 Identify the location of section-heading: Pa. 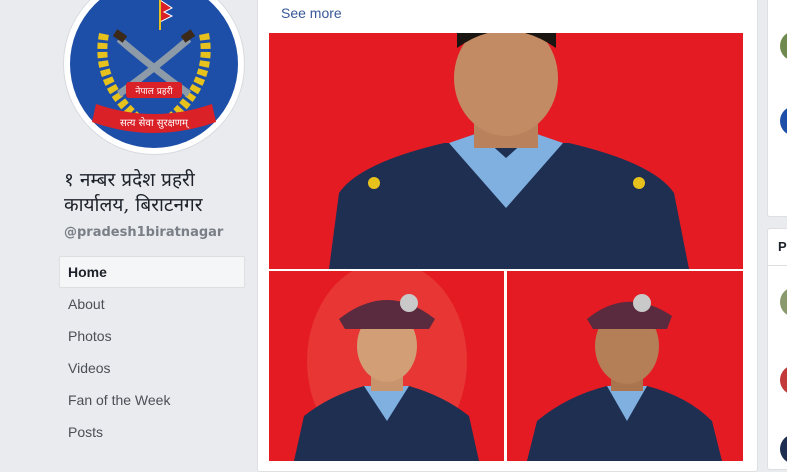
(782, 246).